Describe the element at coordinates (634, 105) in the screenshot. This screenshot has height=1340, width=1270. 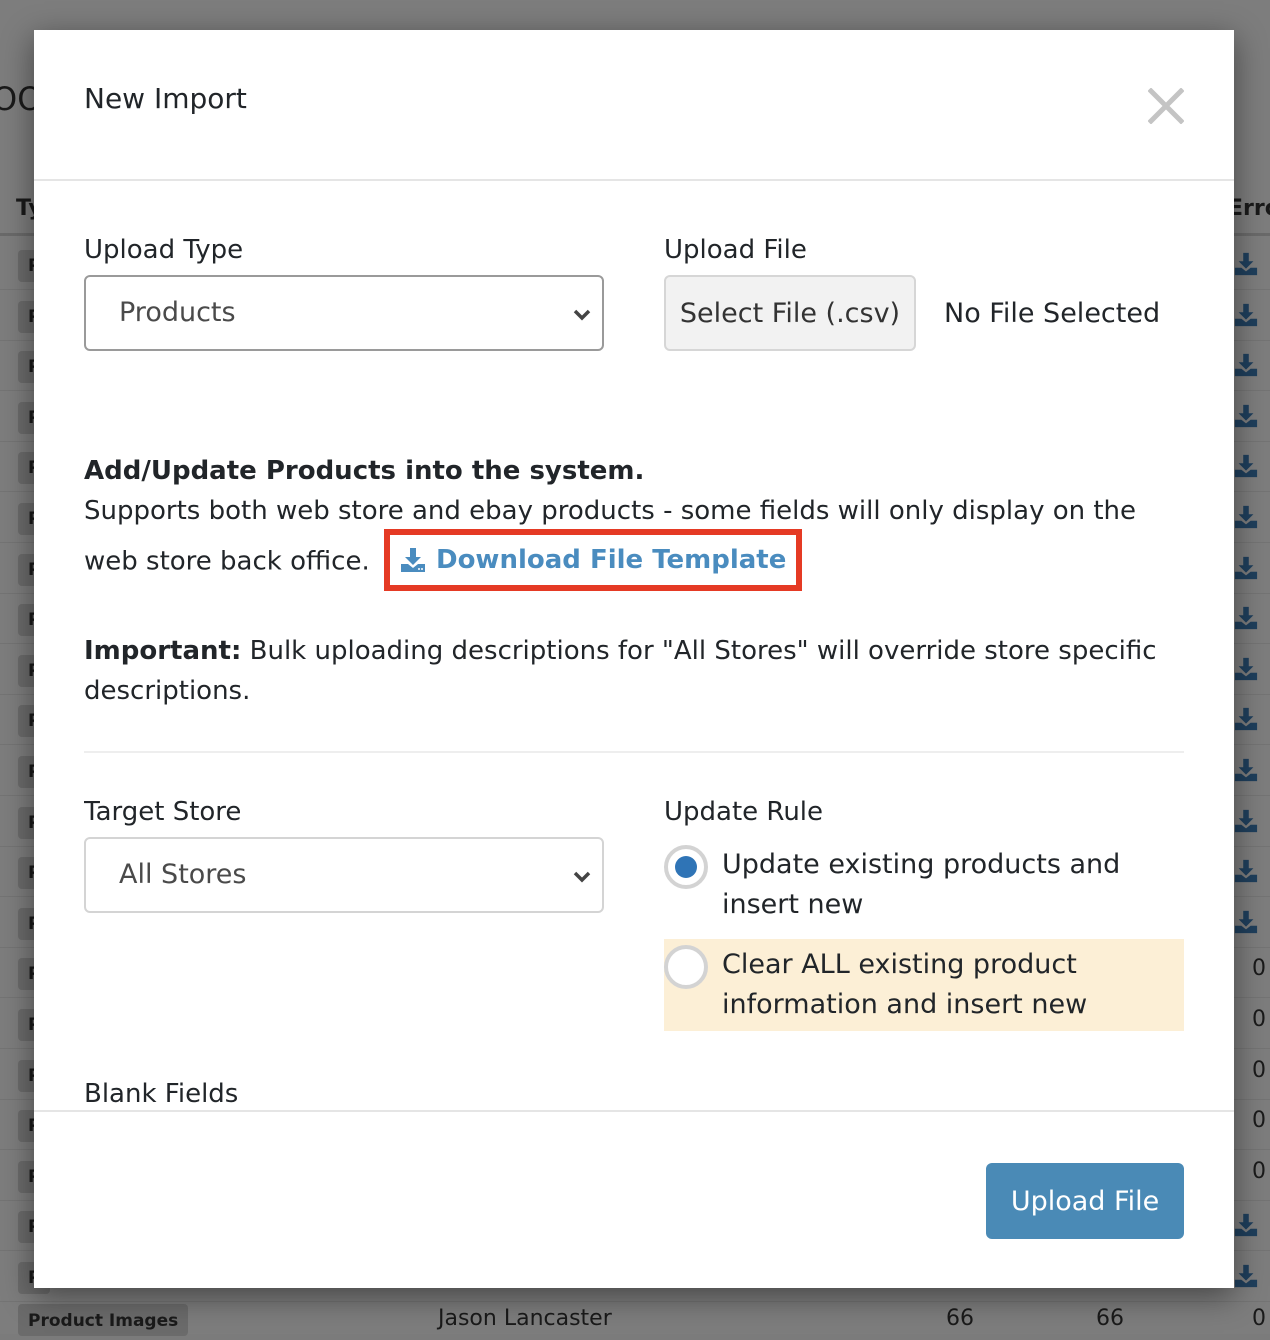
I see `modal-header: New Import` at that location.